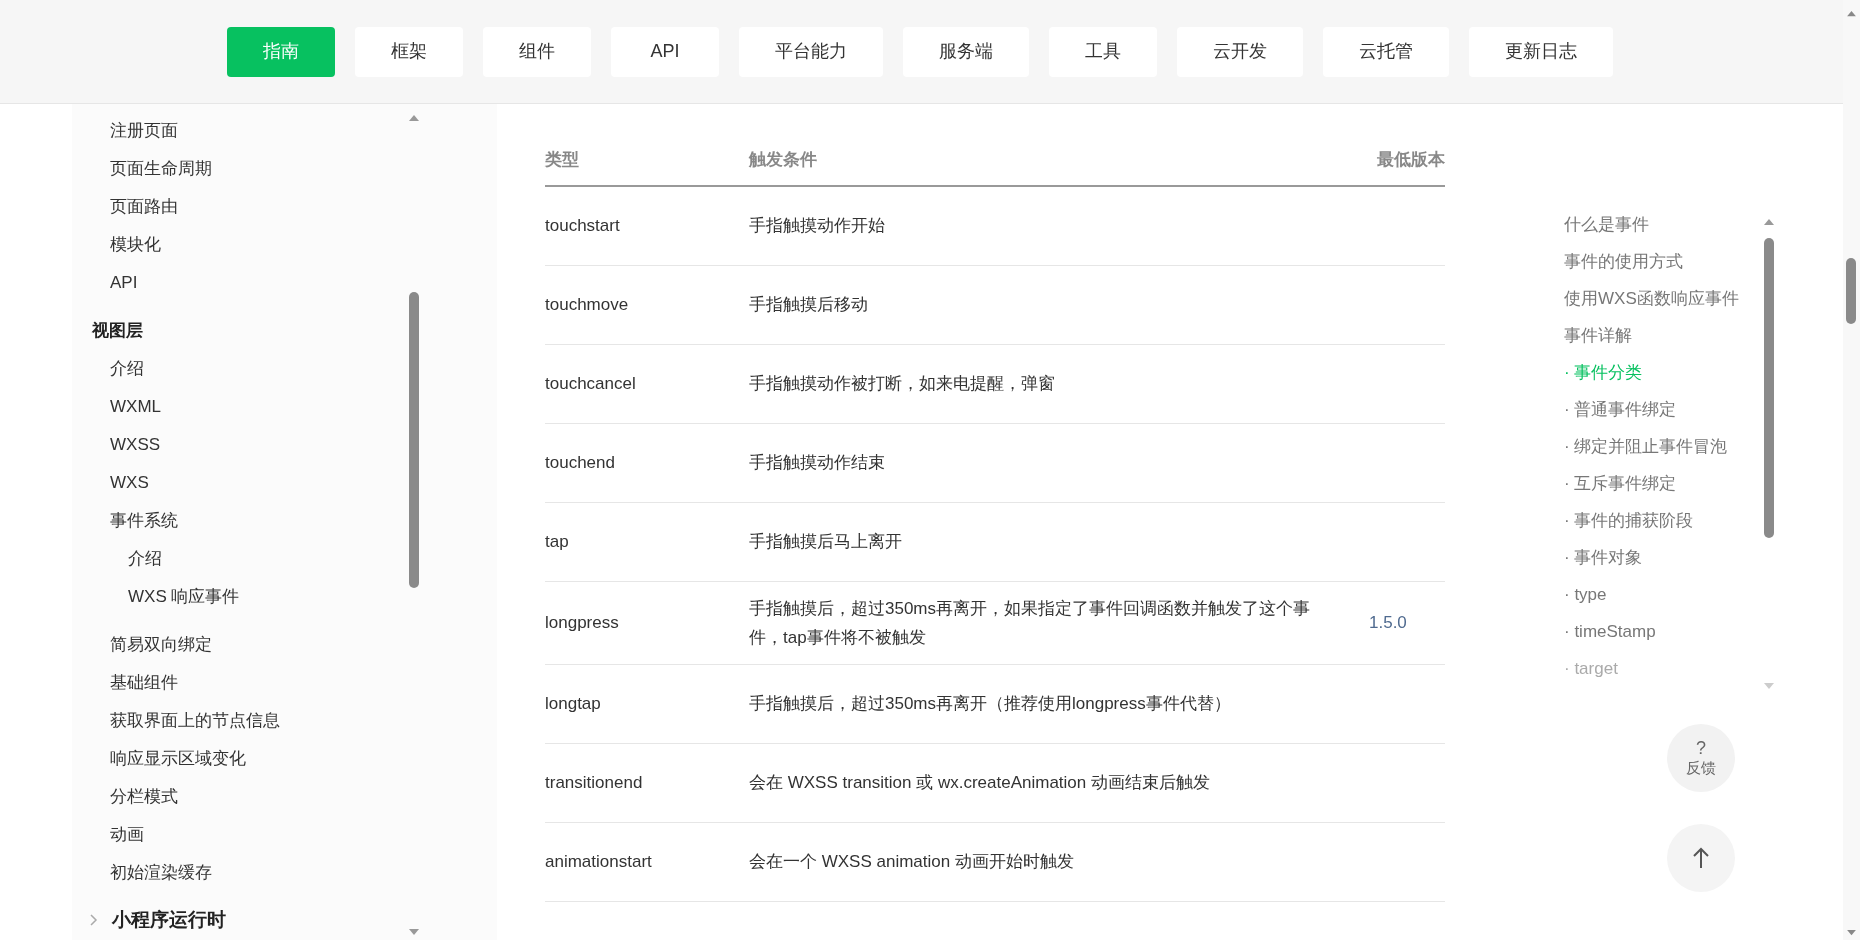 This screenshot has width=1860, height=940. I want to click on column-header: 类型, so click(562, 159).